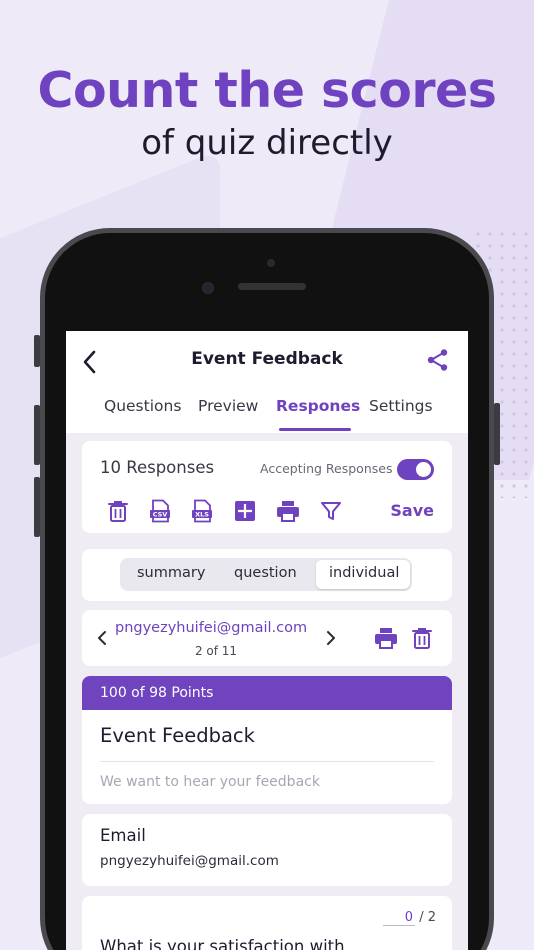  Describe the element at coordinates (160, 515) in the screenshot. I see `csv-icon-text: CSV` at that location.